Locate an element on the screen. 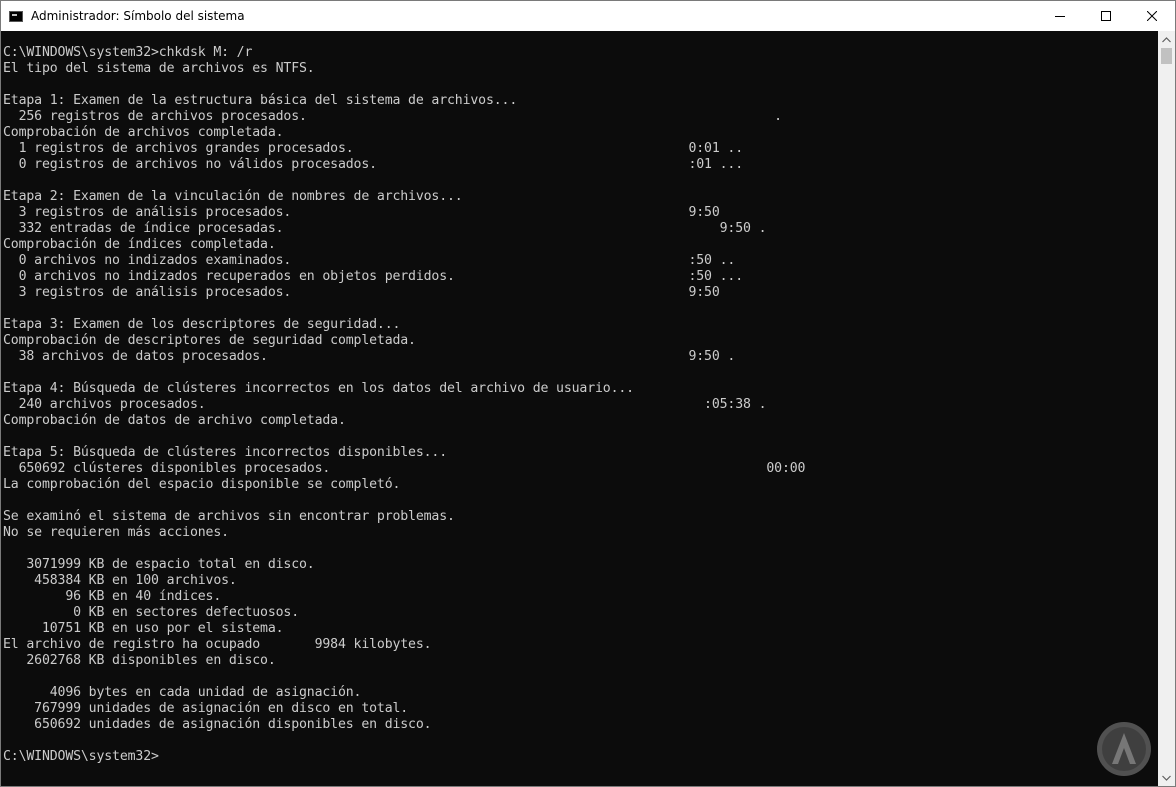 This screenshot has width=1176, height=787. maximize-button is located at coordinates (1106, 16).